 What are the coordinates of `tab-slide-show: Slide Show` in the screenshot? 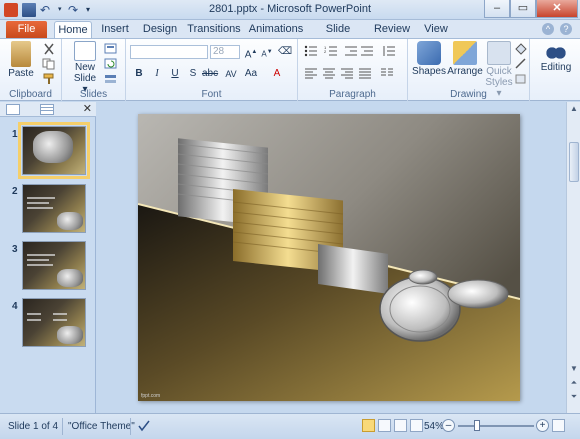 It's located at (338, 36).